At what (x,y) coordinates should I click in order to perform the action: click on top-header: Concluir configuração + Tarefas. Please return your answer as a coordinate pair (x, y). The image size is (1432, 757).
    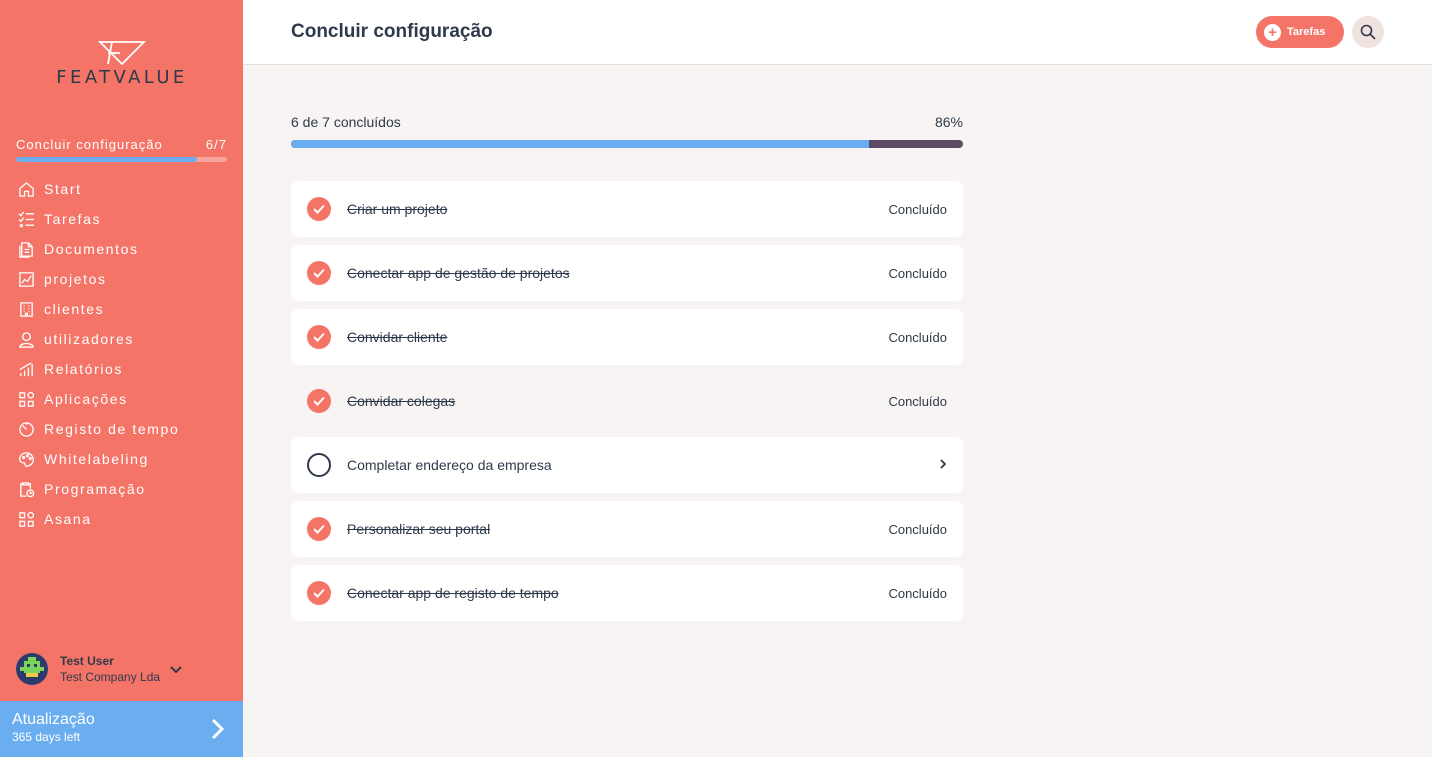
    Looking at the image, I should click on (837, 32).